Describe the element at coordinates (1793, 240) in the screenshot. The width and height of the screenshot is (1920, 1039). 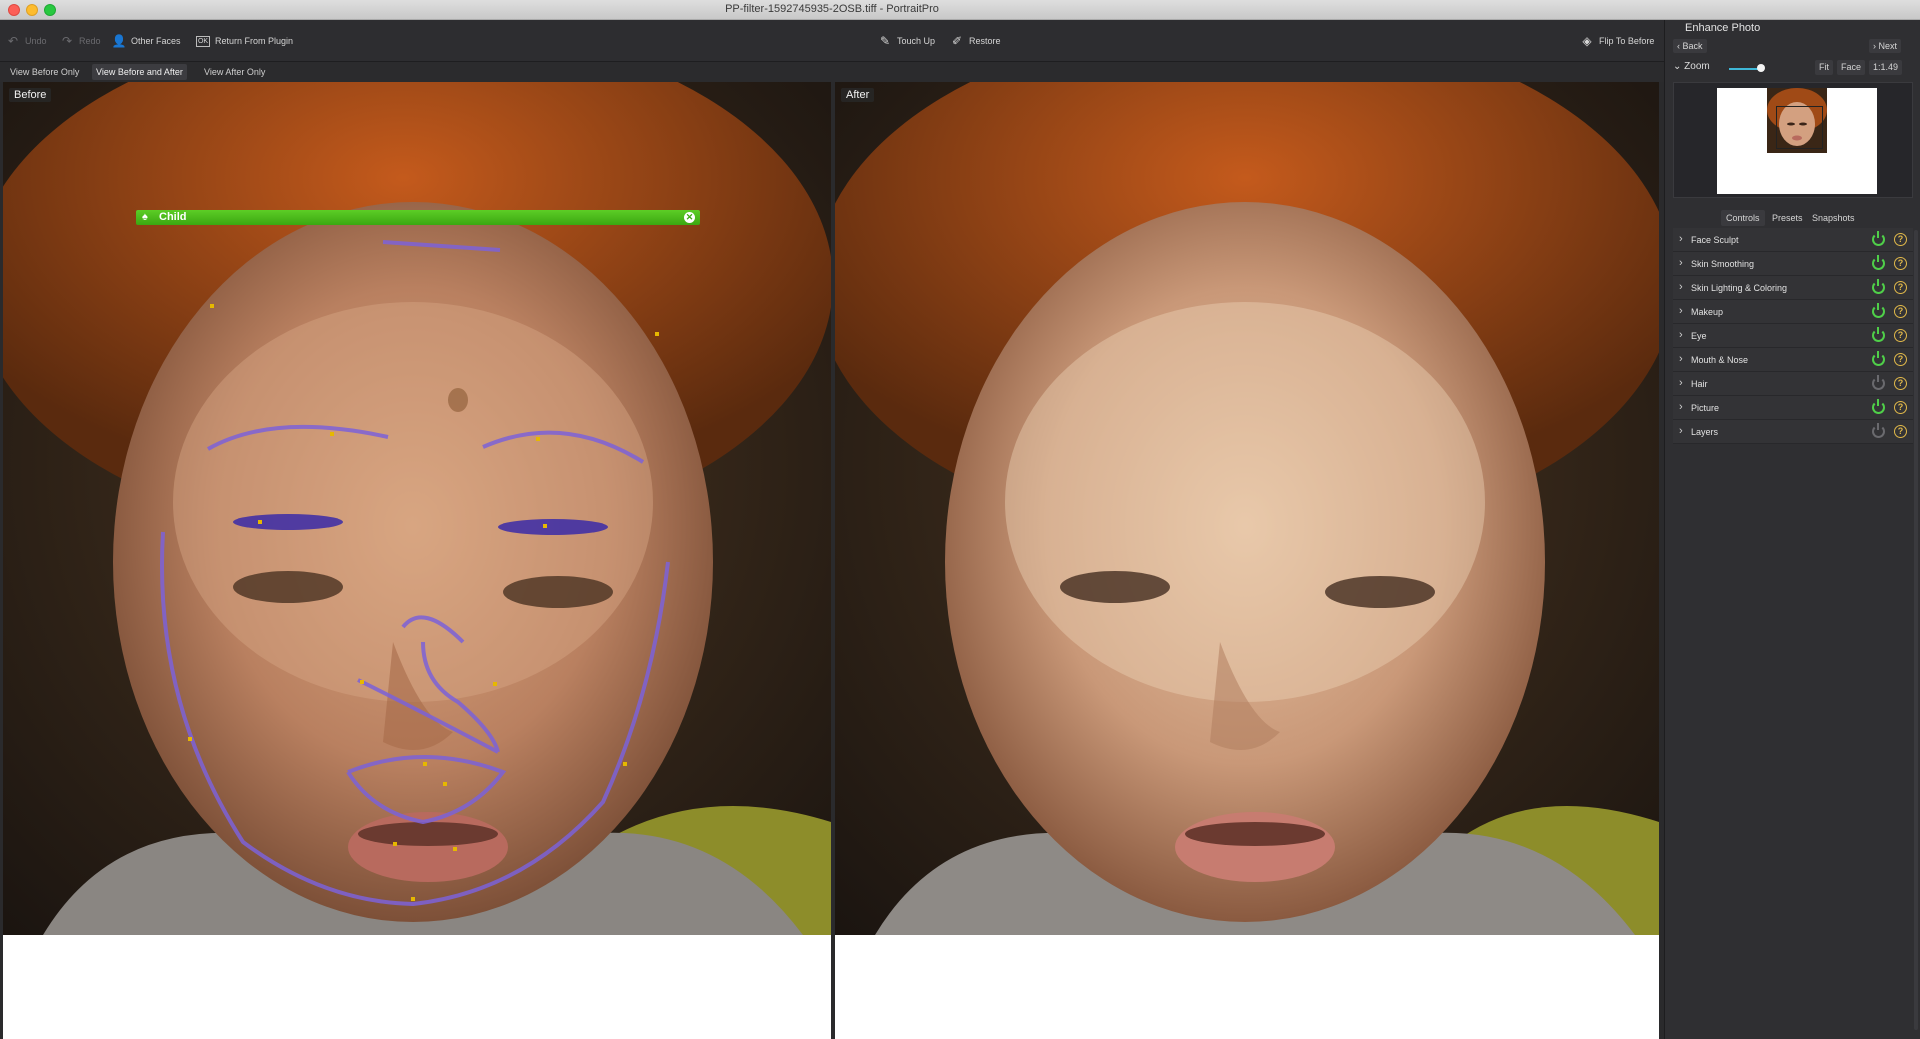
I see `control-face-sculpt: › Face Sculpt ?` at that location.